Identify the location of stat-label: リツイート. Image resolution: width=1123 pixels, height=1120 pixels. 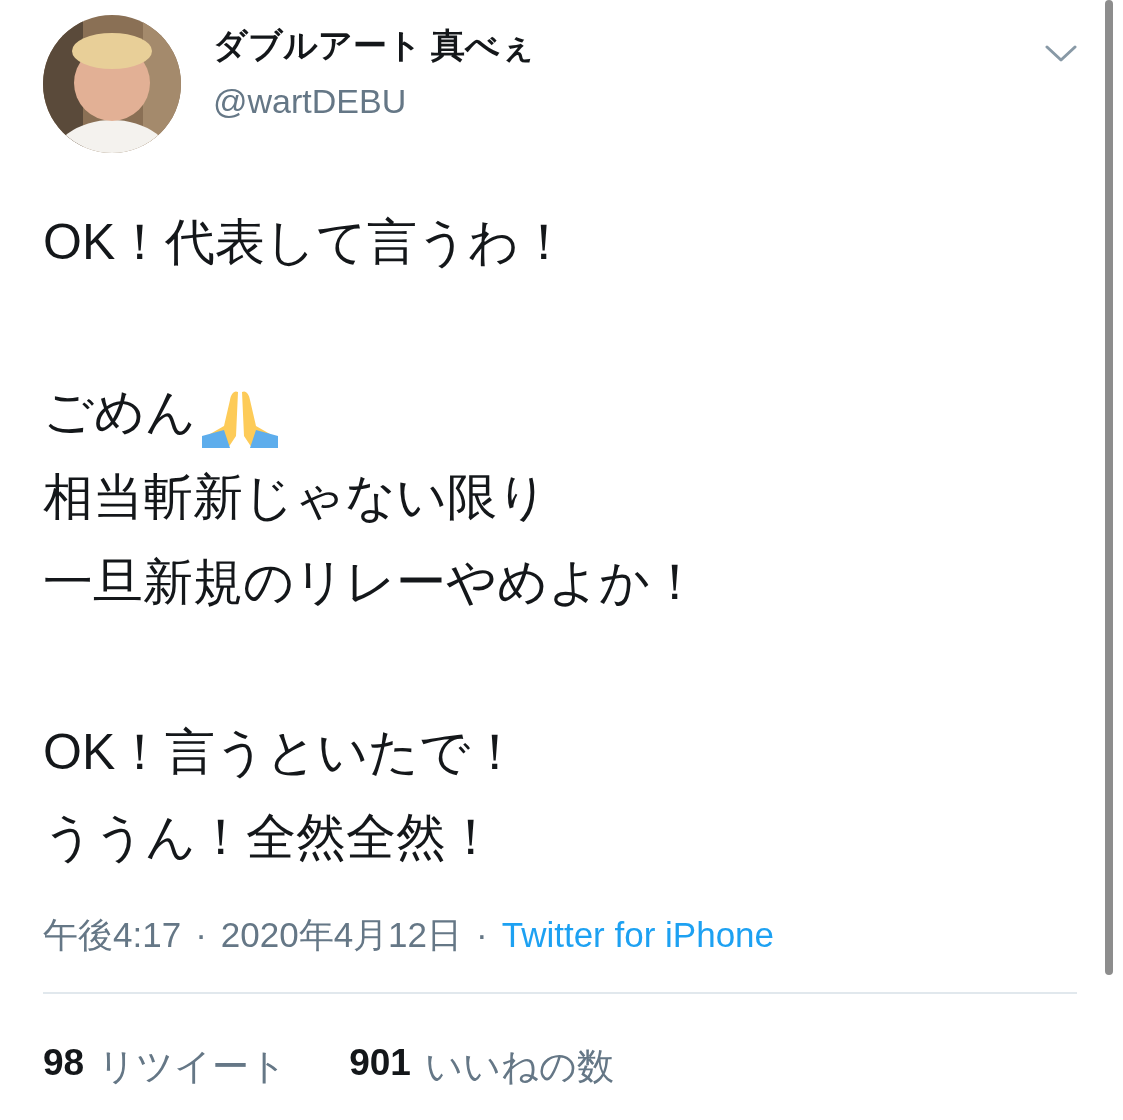
(193, 1067).